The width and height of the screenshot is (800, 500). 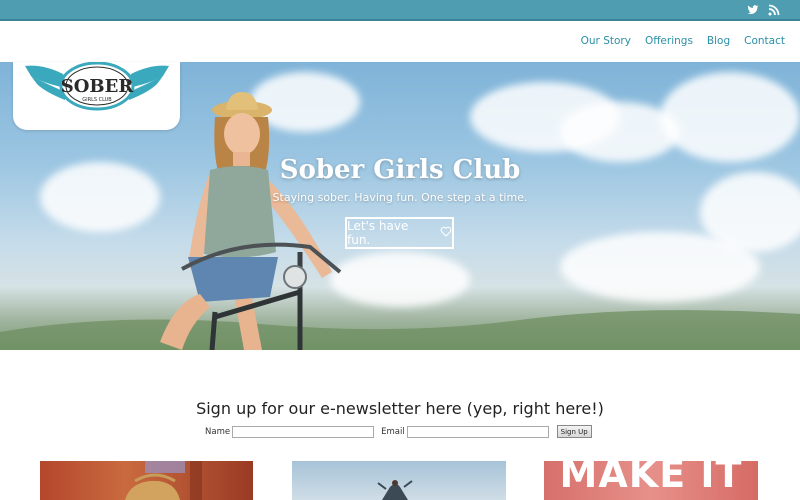 I want to click on logo-subtext: GIRLS CLUB, so click(x=97, y=100).